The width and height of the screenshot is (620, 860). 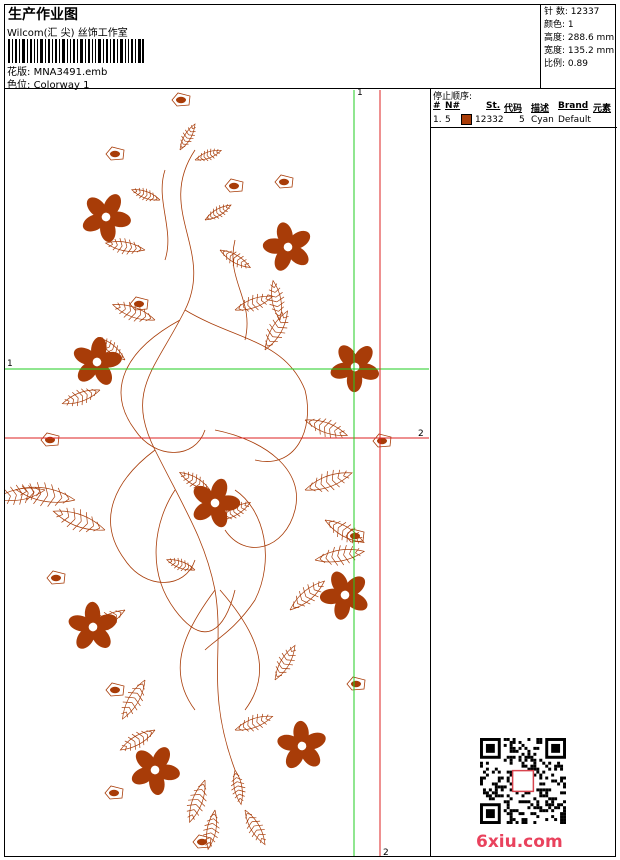 What do you see at coordinates (519, 842) in the screenshot?
I see `watermark-logo: 6xiu.com` at bounding box center [519, 842].